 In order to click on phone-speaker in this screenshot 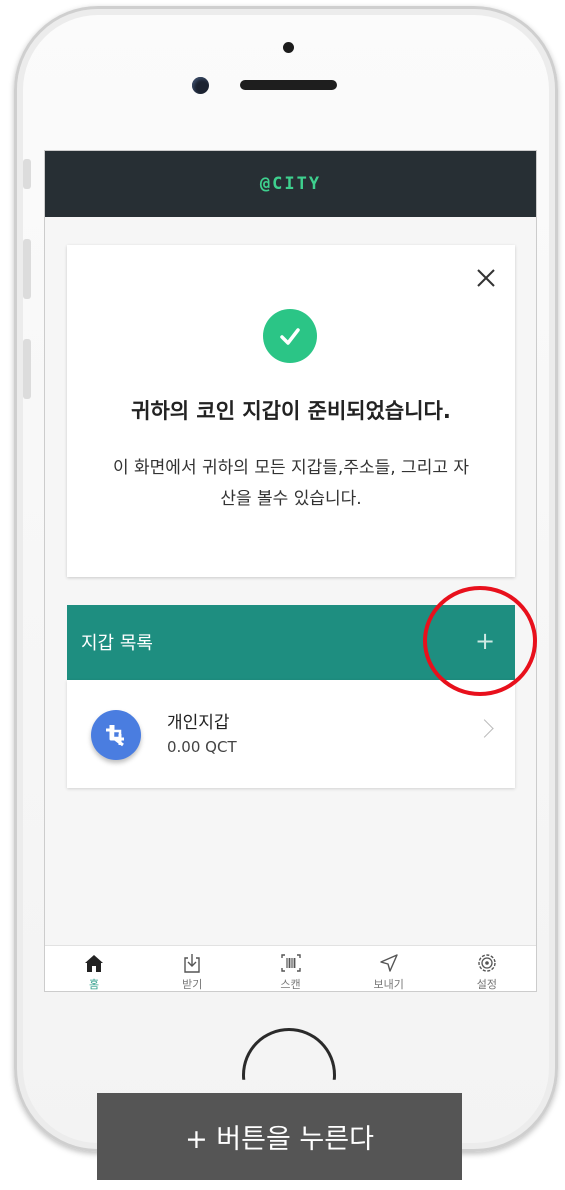, I will do `click(288, 85)`.